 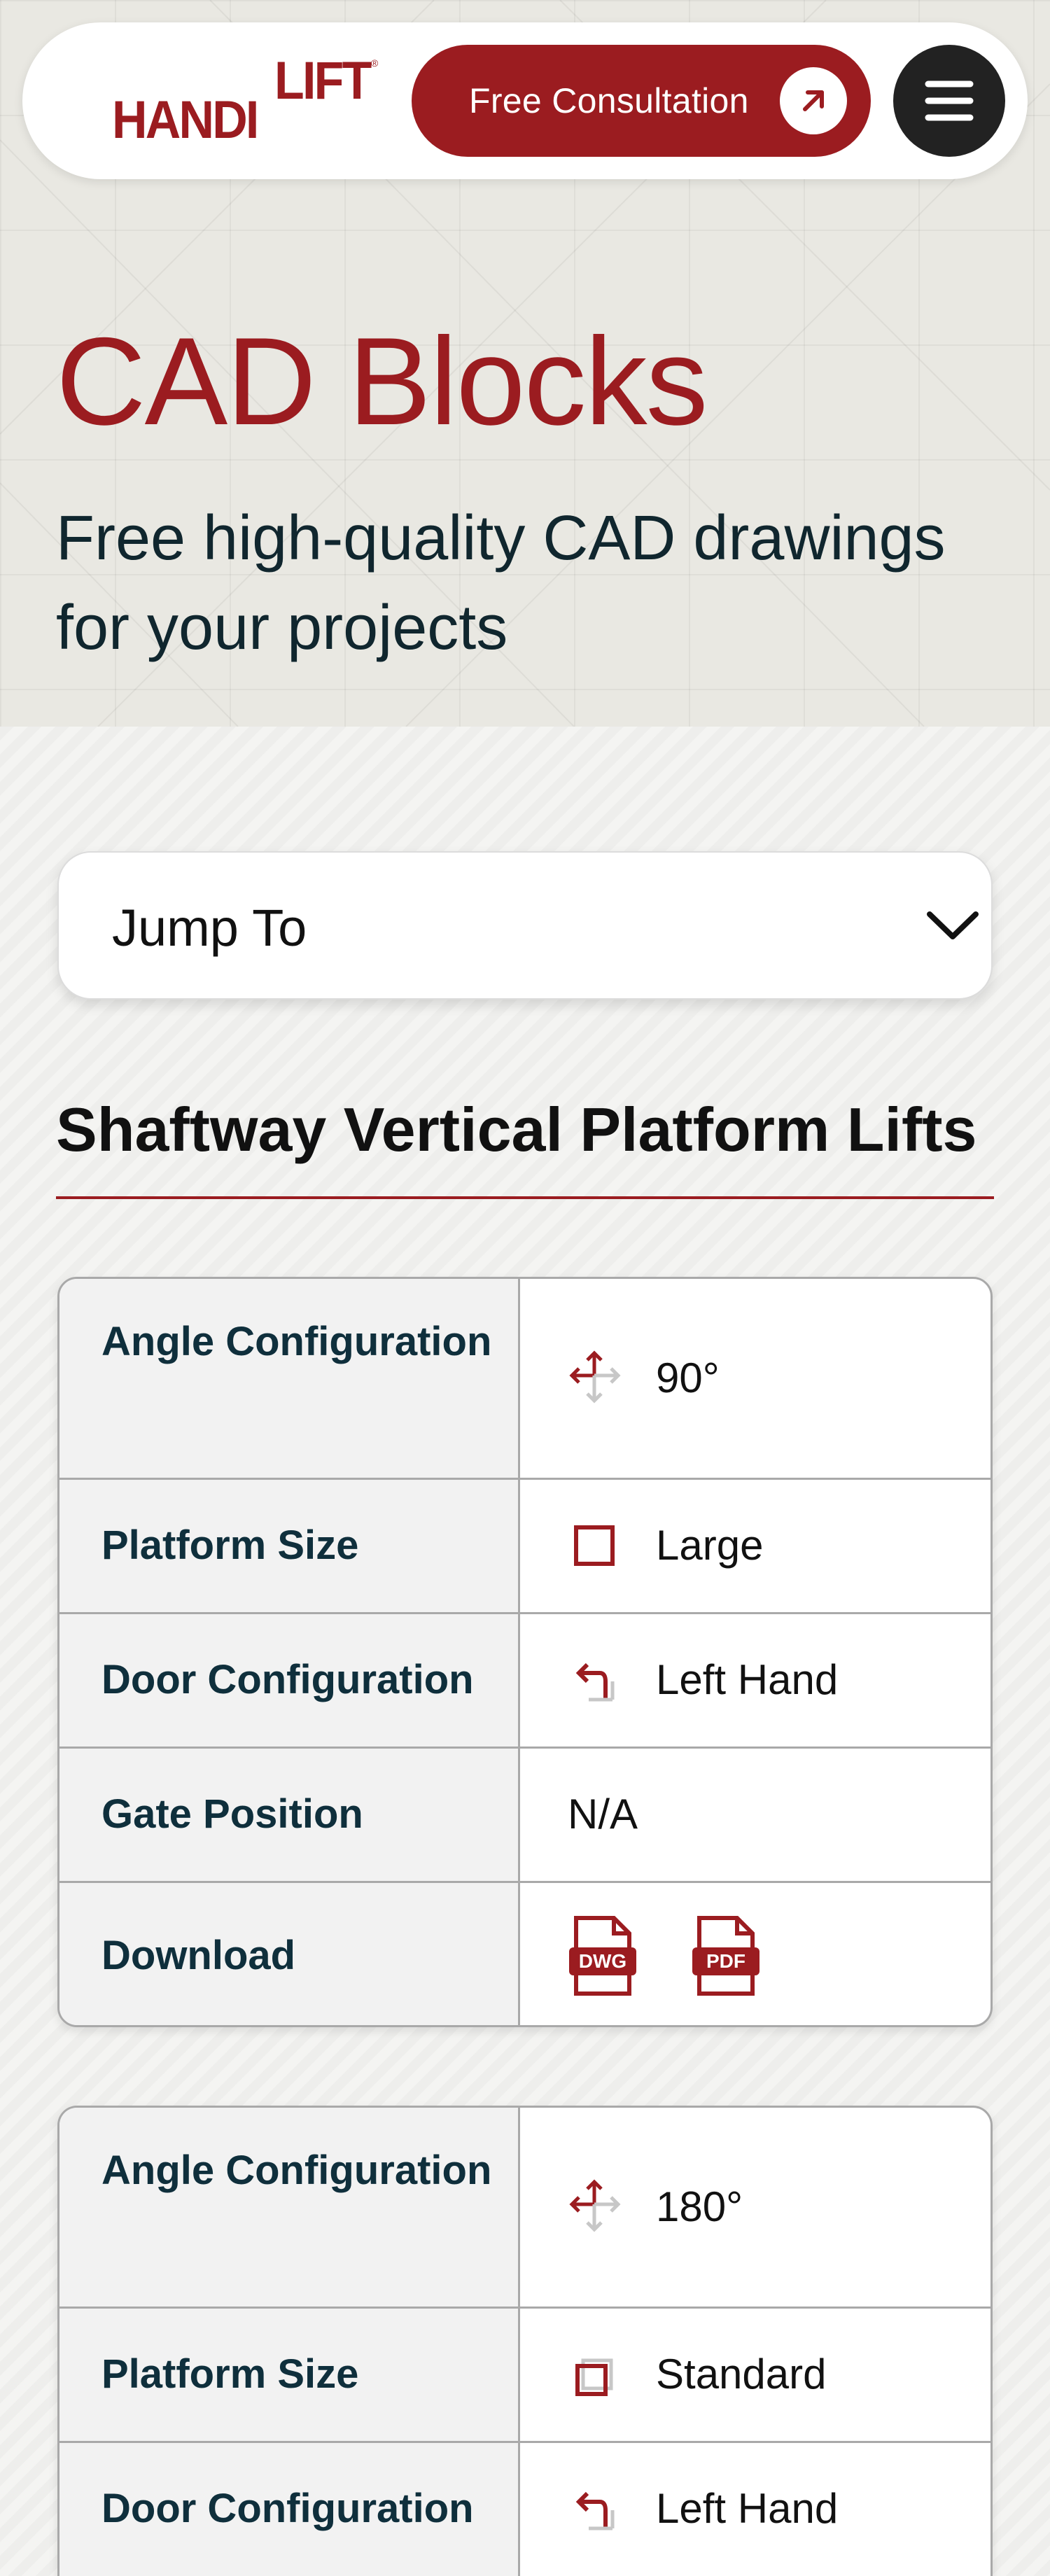 I want to click on spec-row-gate-position: Gate Position N/A, so click(x=524, y=1813).